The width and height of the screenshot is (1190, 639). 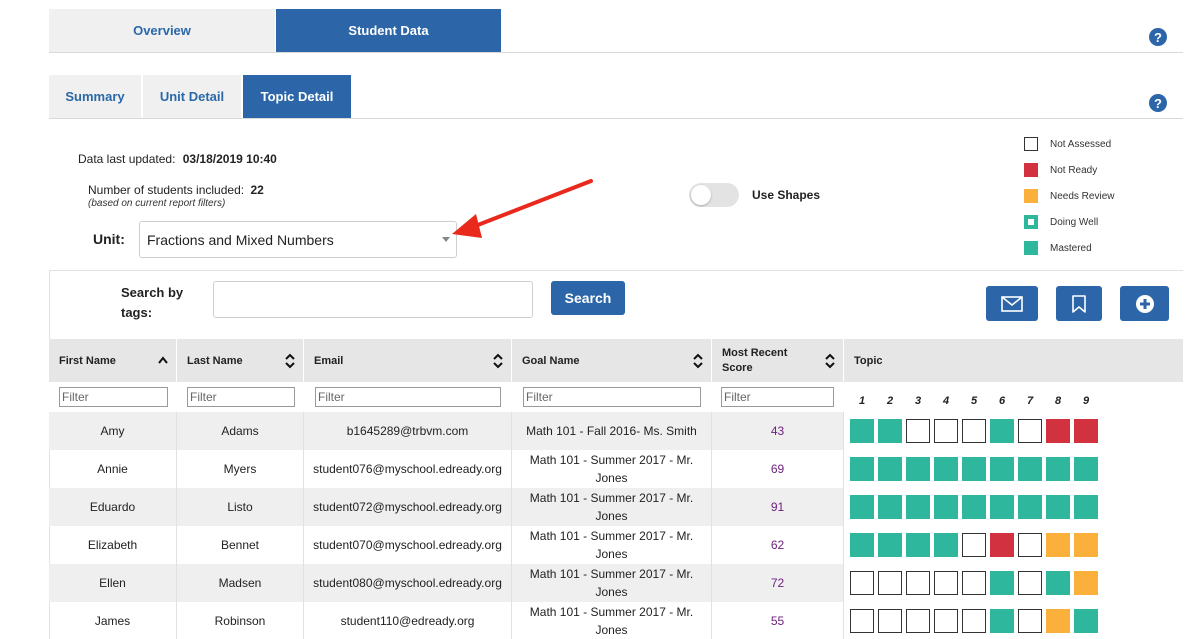 I want to click on email-button, so click(x=1012, y=303).